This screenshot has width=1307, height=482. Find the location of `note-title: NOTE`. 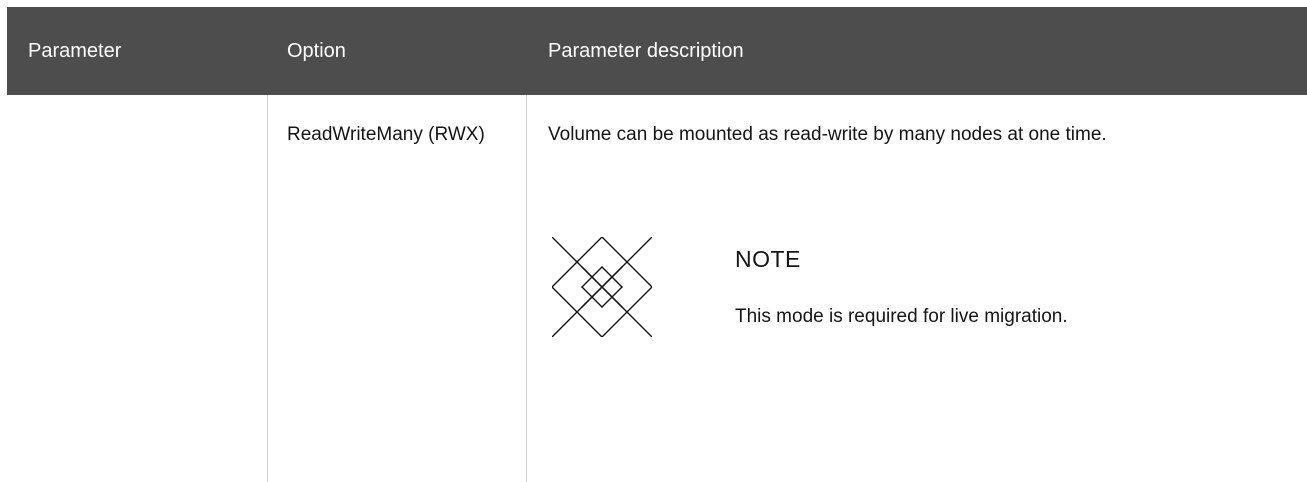

note-title: NOTE is located at coordinates (768, 259).